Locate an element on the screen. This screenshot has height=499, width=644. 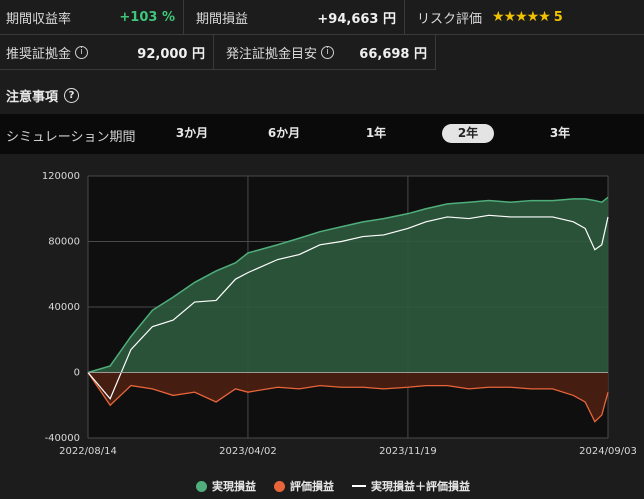
legend-item-unrealized: 評価損益 is located at coordinates (304, 486).